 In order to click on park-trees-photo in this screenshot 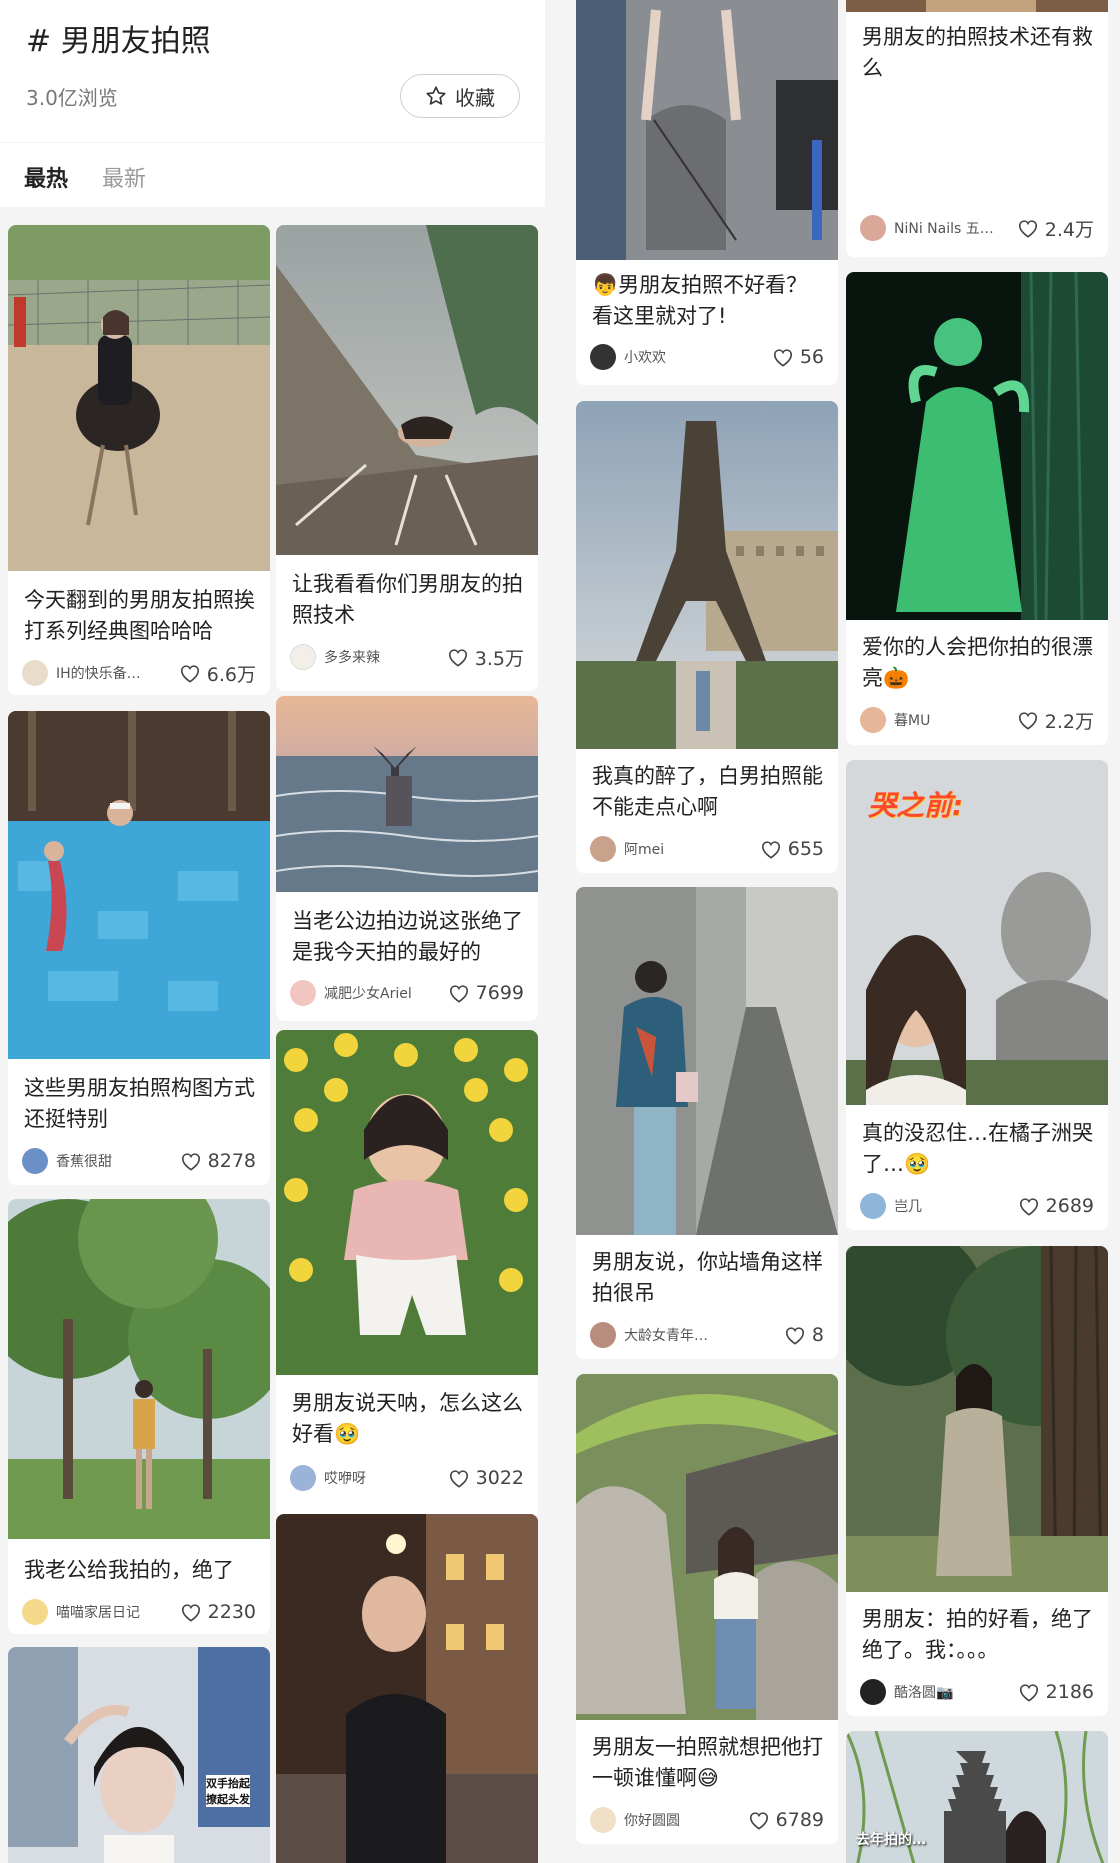, I will do `click(139, 1369)`.